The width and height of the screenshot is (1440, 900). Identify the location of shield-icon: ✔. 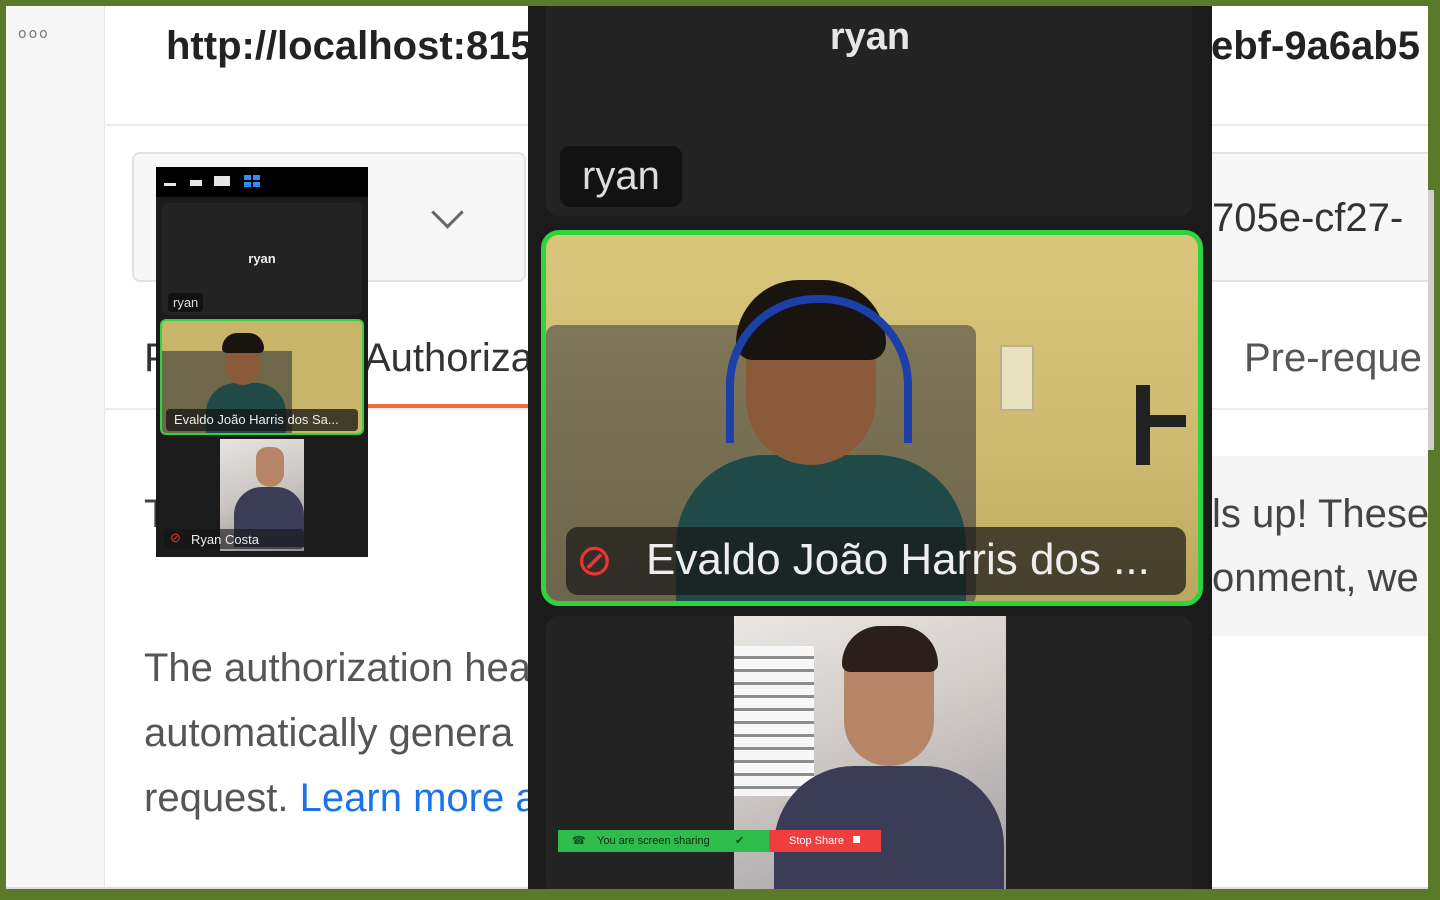
(741, 840).